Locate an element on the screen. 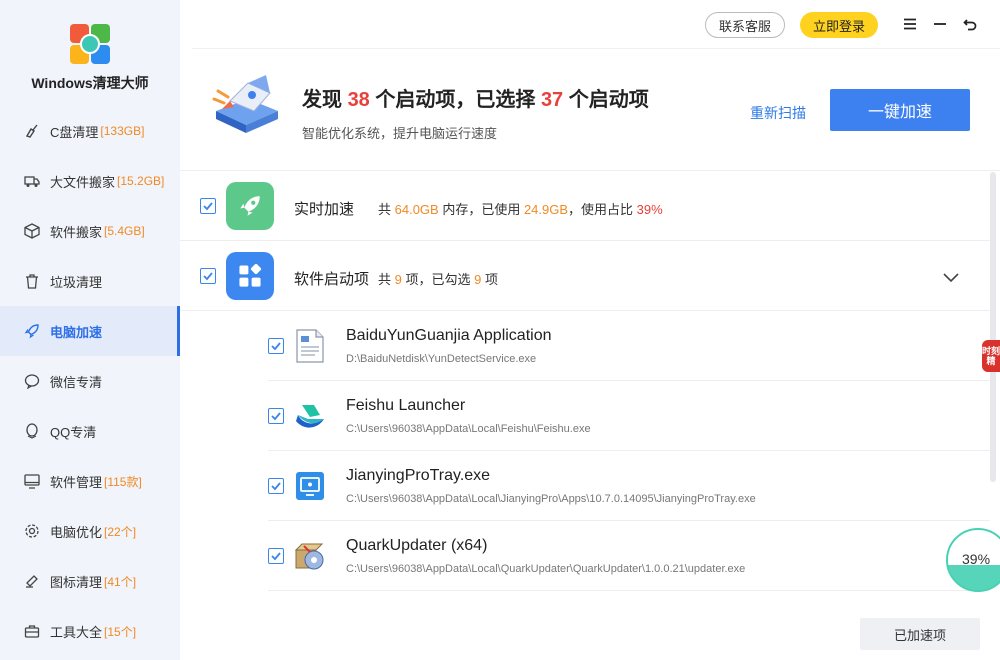 This screenshot has width=1000, height=660. one-click-boost-button: 一键加速 is located at coordinates (900, 110).